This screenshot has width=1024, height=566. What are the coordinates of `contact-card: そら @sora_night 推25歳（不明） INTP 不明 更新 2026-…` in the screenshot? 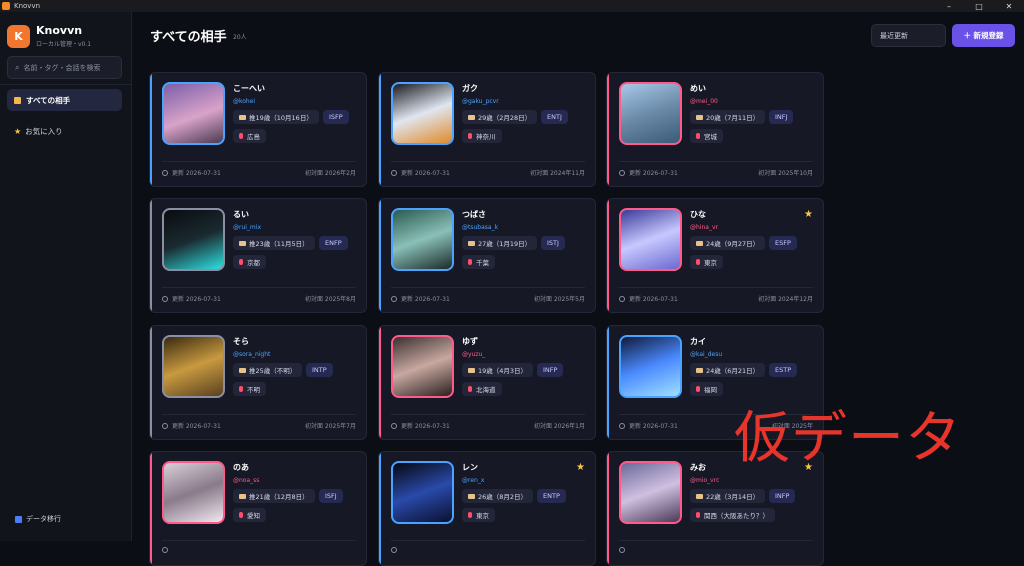 It's located at (258, 382).